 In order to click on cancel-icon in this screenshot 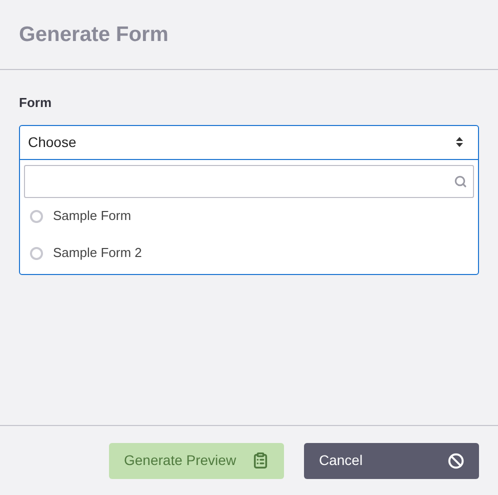, I will do `click(456, 460)`.